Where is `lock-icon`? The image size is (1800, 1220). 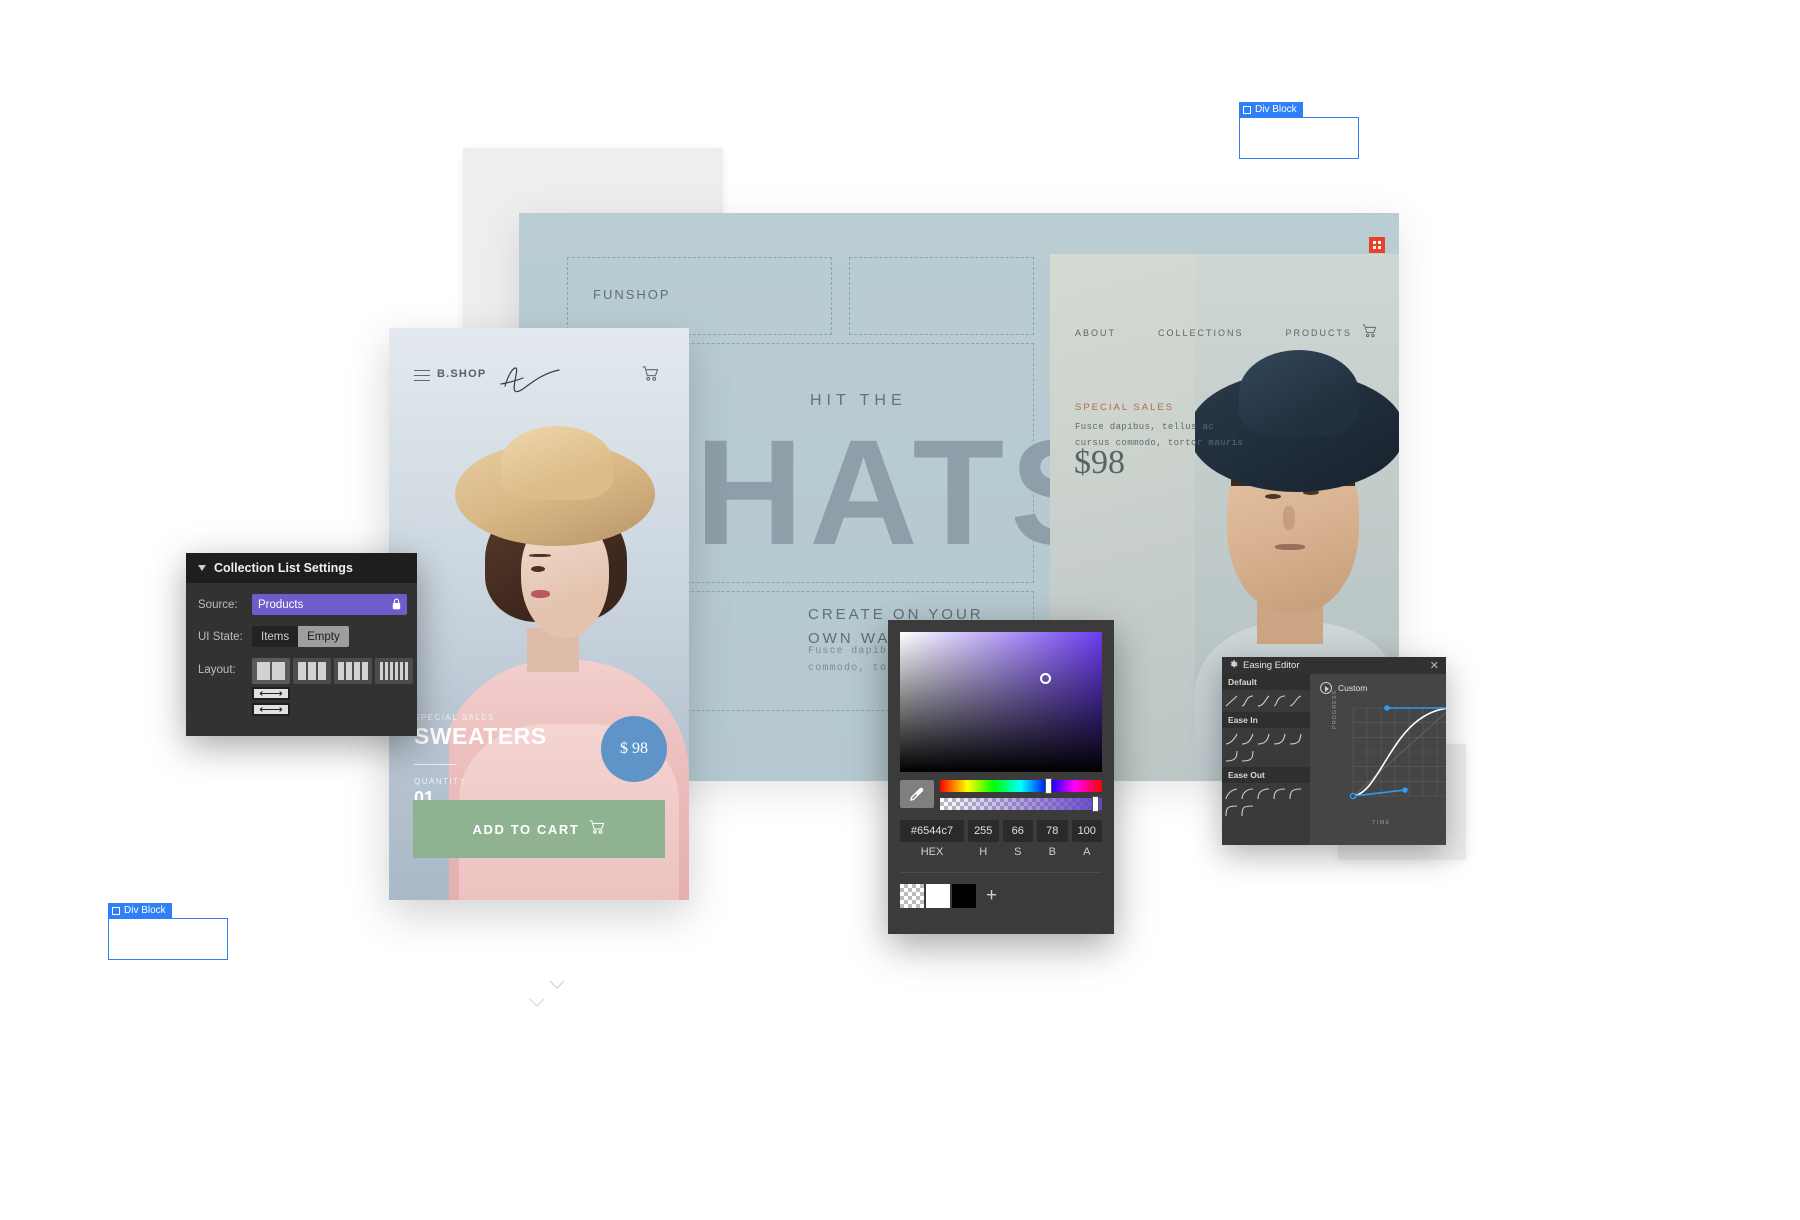
lock-icon is located at coordinates (396, 604).